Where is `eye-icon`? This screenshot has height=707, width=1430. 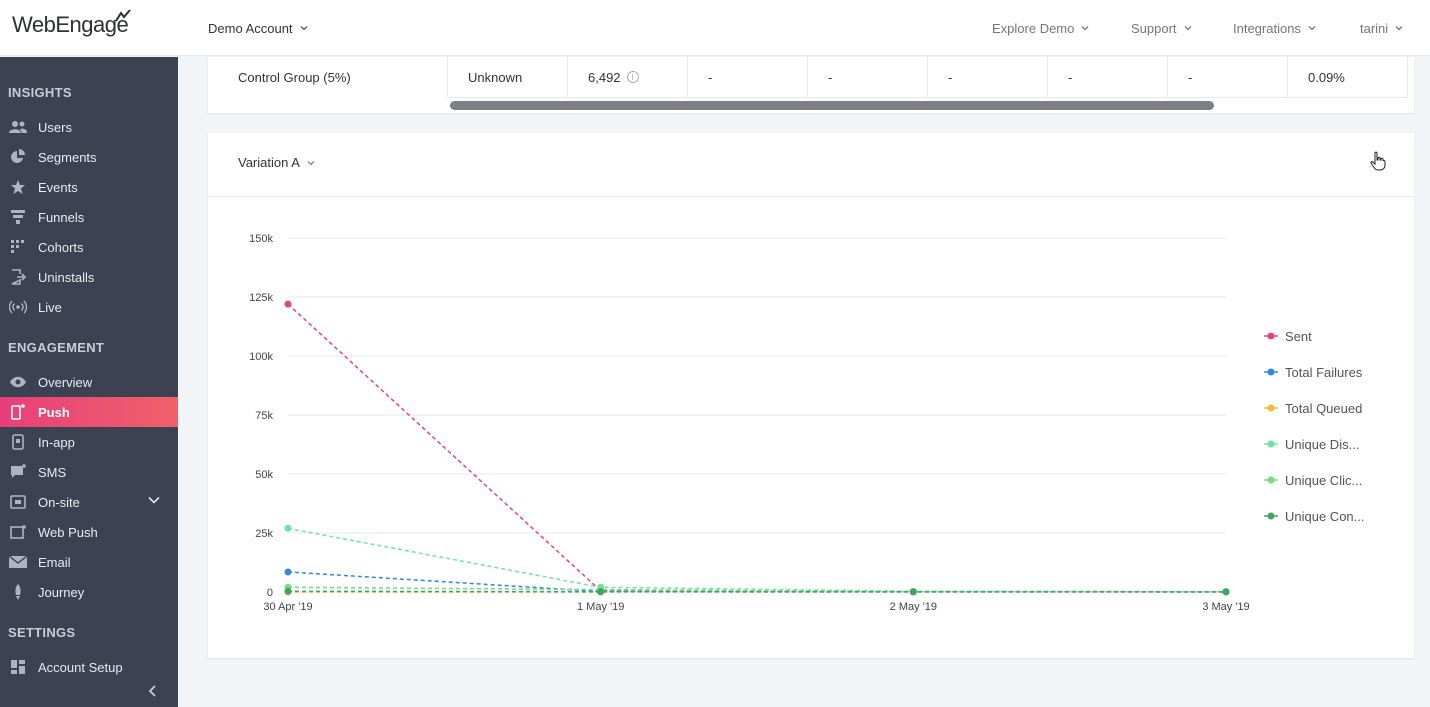 eye-icon is located at coordinates (18, 382).